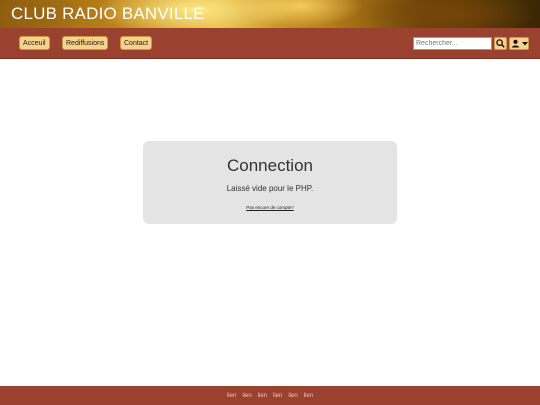 Image resolution: width=540 pixels, height=405 pixels. Describe the element at coordinates (270, 188) in the screenshot. I see `login-note: Laissé vide pour le PHP.` at that location.